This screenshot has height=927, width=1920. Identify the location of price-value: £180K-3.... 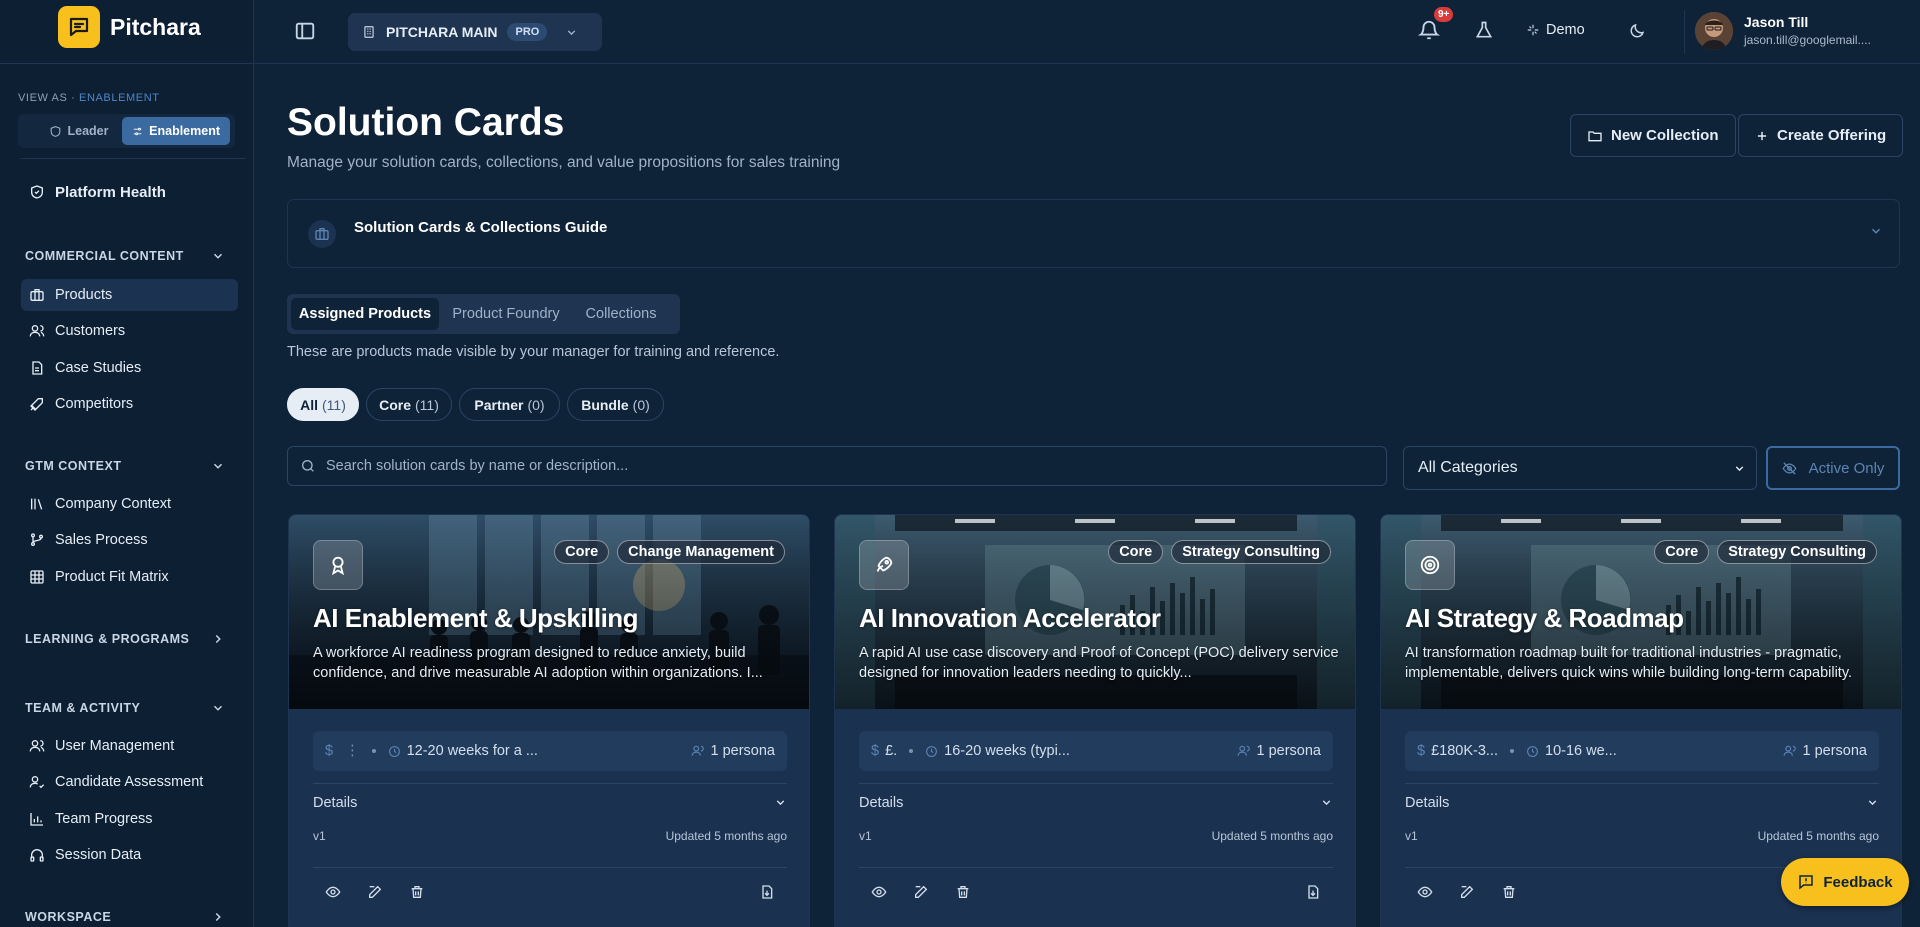
(1464, 751).